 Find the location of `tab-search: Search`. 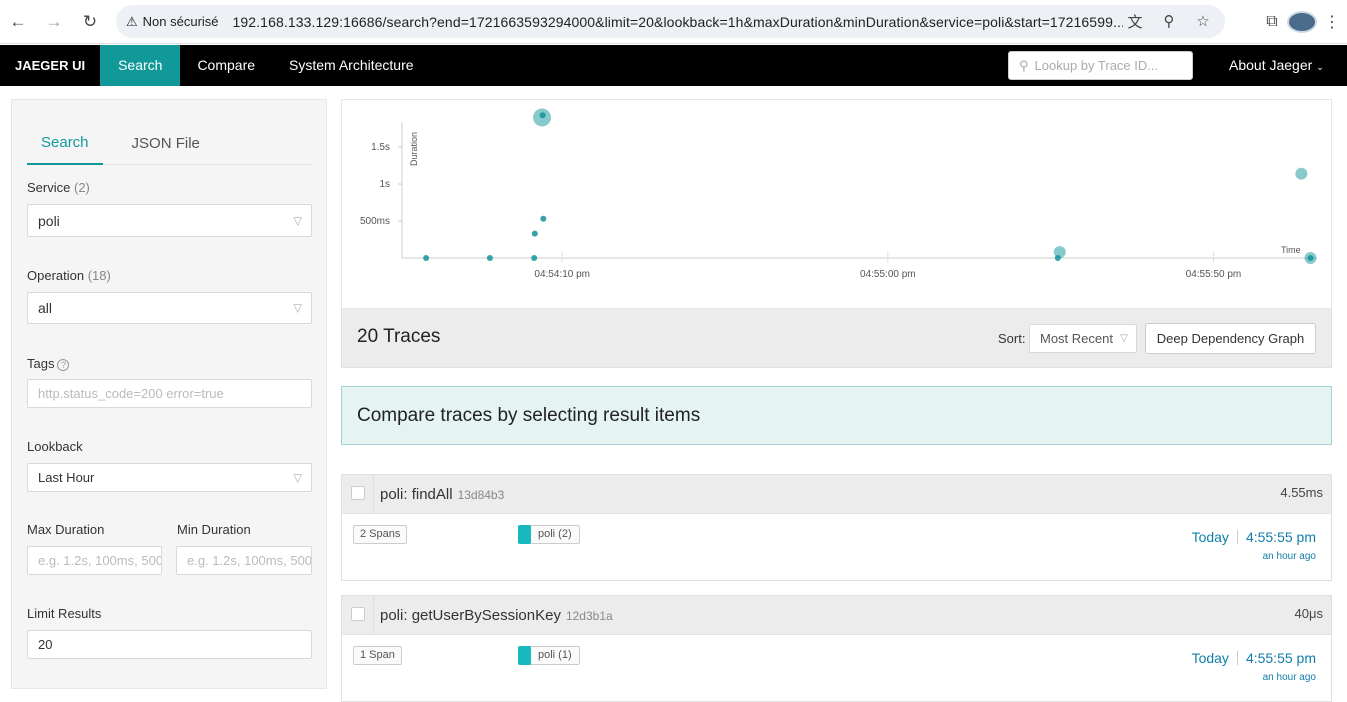

tab-search: Search is located at coordinates (65, 143).